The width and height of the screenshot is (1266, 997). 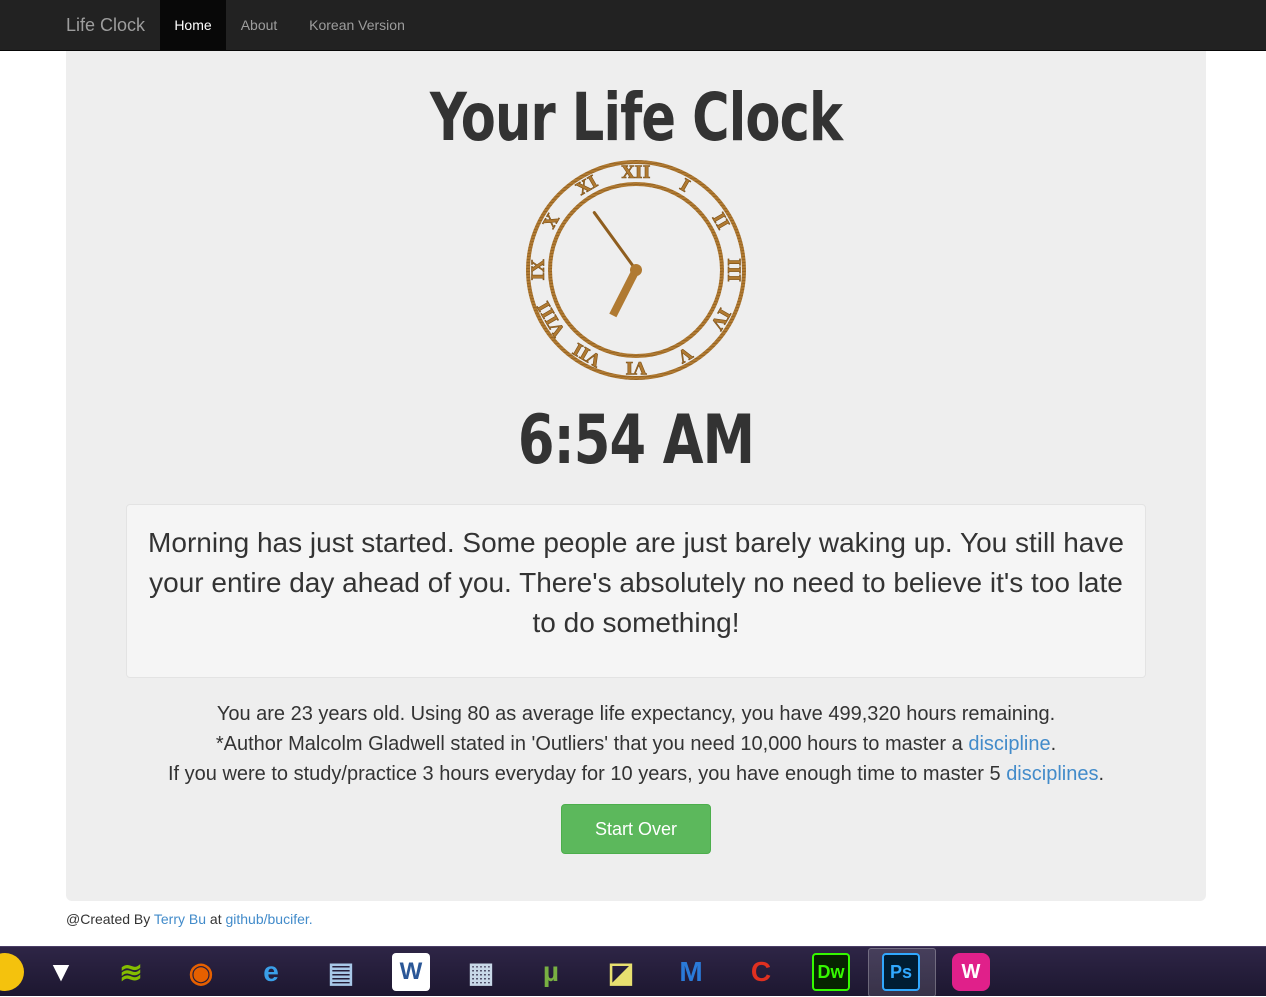 What do you see at coordinates (259, 25) in the screenshot?
I see `nav-about: About` at bounding box center [259, 25].